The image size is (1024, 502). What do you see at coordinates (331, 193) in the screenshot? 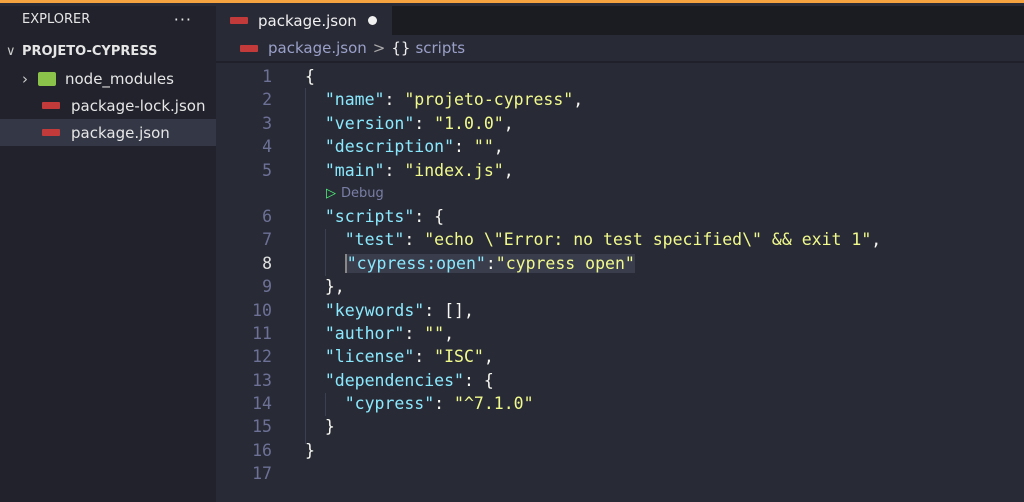
I see `play-icon: ▷` at bounding box center [331, 193].